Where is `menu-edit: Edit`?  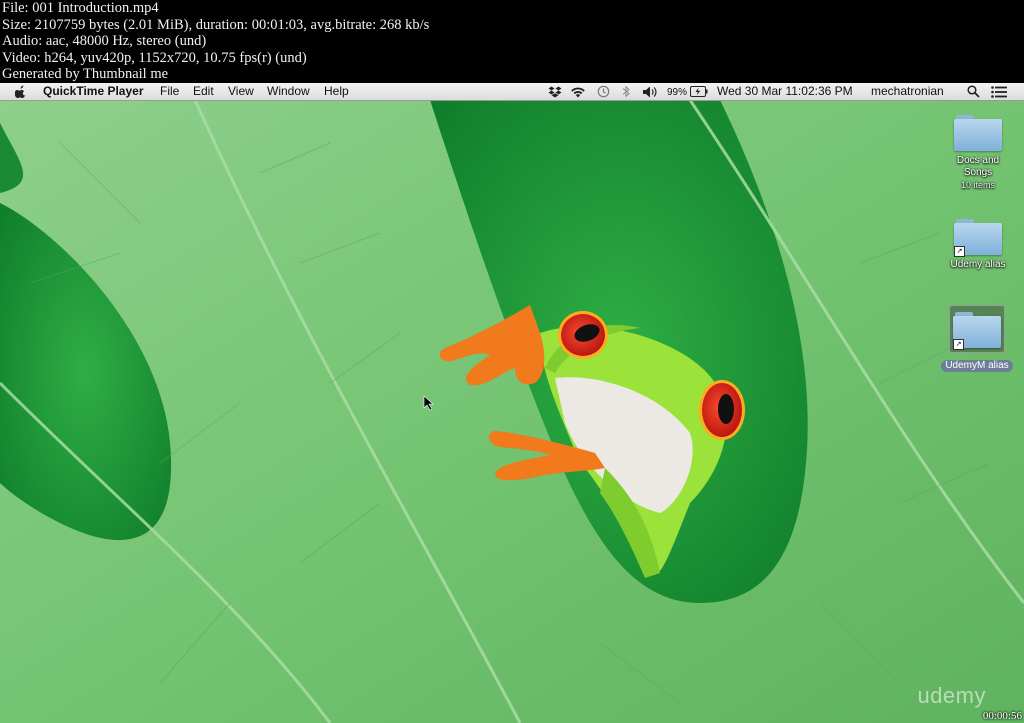
menu-edit: Edit is located at coordinates (203, 91).